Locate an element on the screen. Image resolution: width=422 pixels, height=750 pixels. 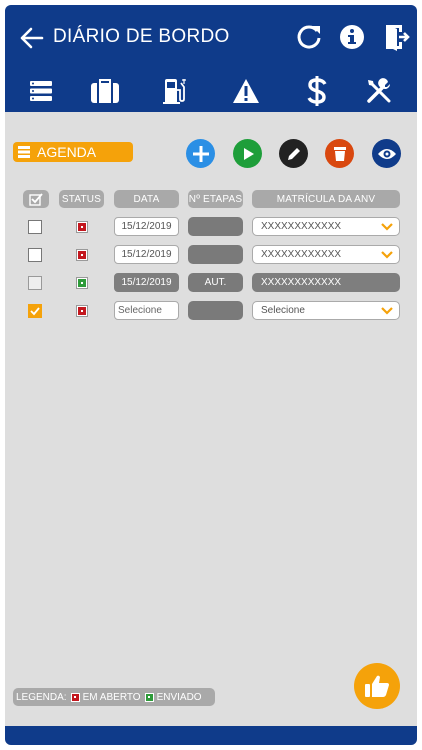
checkmark-icon is located at coordinates (35, 311).